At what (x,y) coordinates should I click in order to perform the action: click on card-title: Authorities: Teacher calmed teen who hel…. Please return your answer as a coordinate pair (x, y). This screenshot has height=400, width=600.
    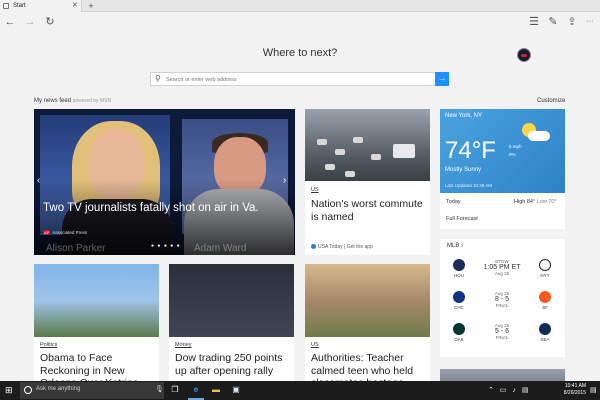
    Looking at the image, I should click on (367, 367).